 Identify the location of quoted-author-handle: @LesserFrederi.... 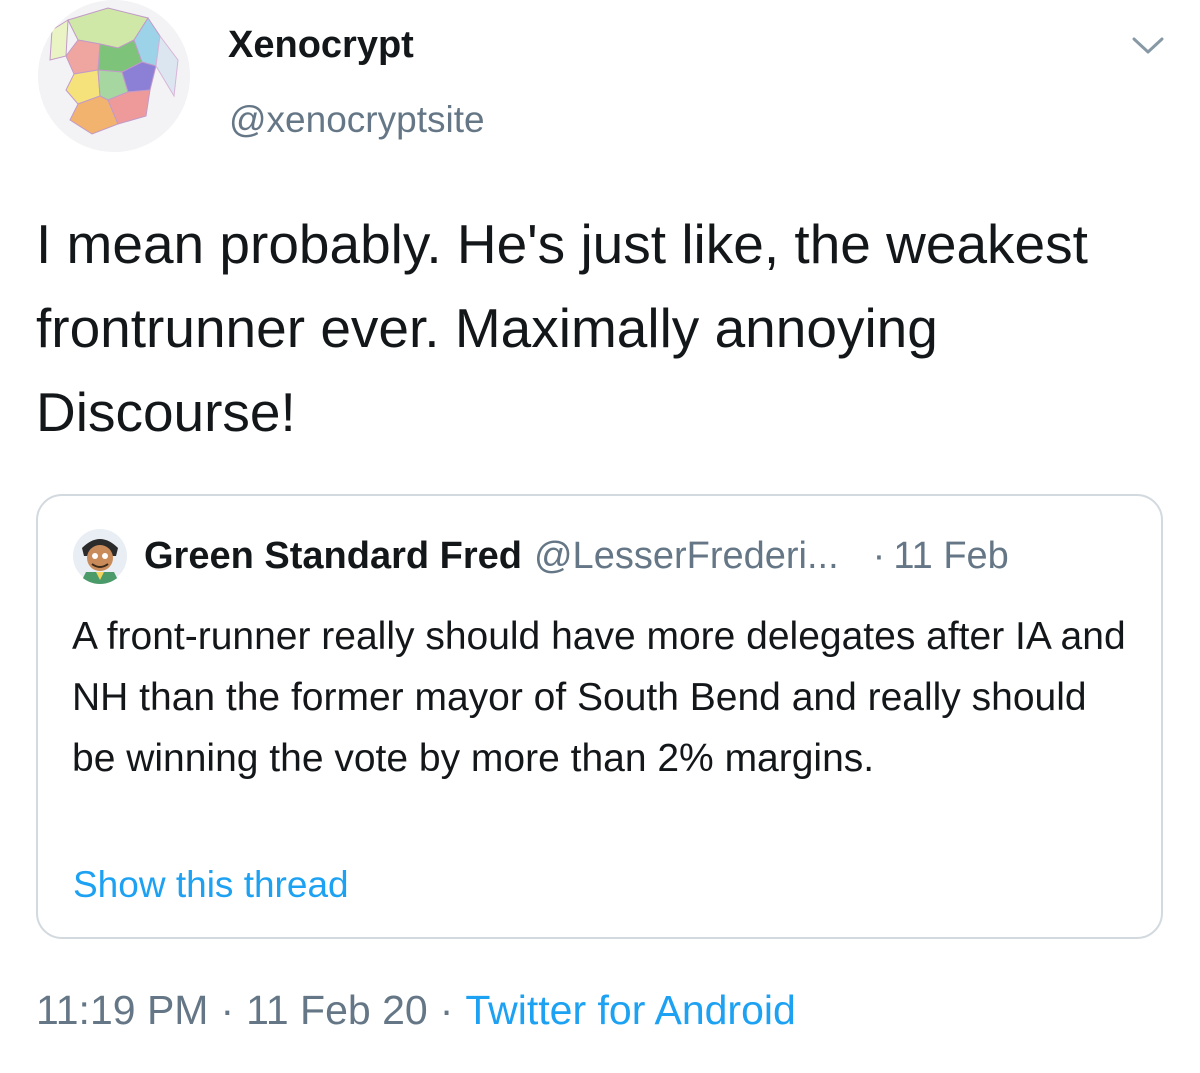
(686, 555).